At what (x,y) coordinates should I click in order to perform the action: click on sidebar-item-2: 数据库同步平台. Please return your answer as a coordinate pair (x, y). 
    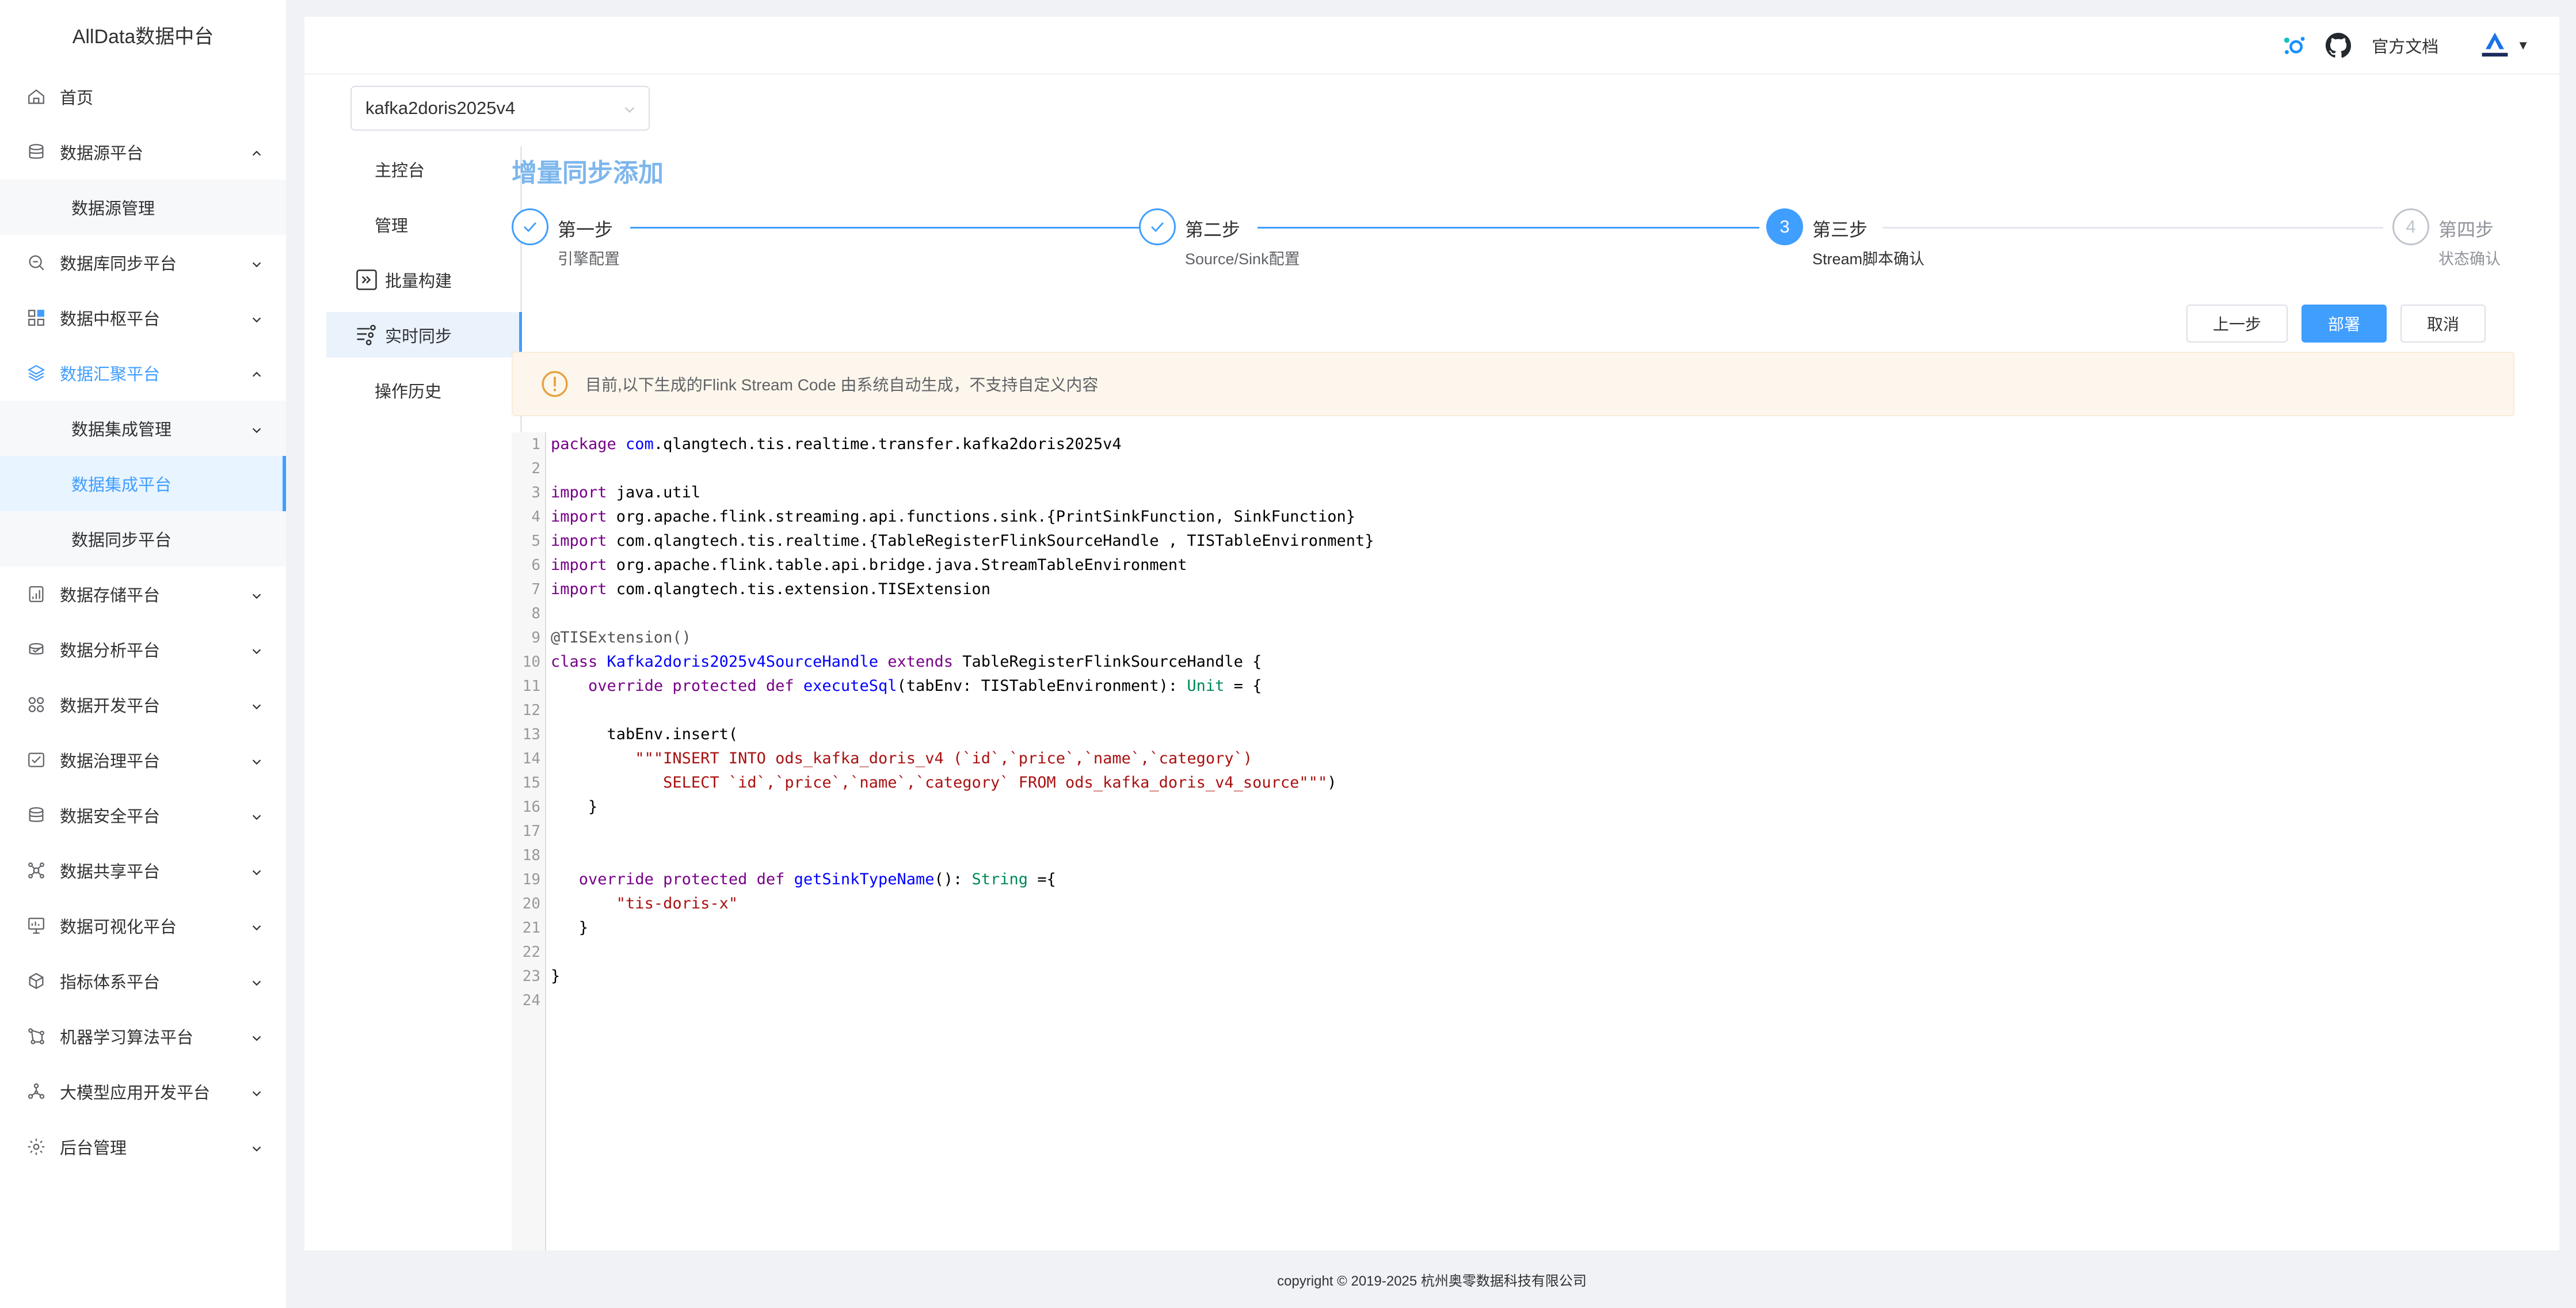
    Looking at the image, I should click on (143, 262).